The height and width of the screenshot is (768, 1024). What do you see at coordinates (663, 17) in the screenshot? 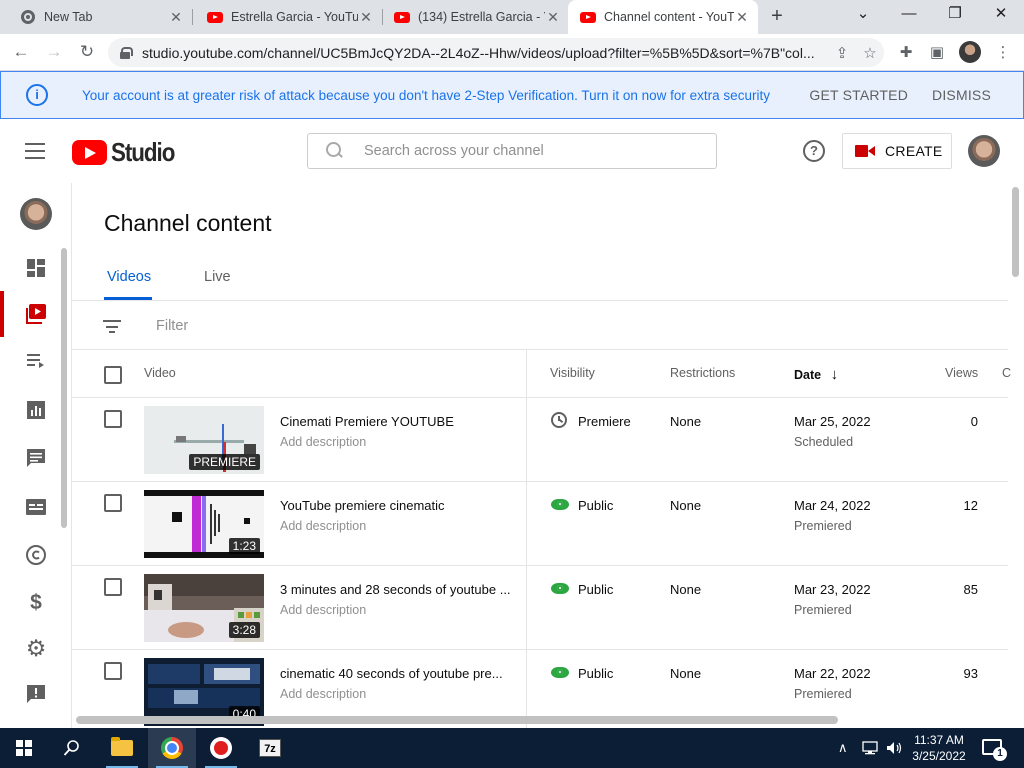
I see `browser-tab-channel-content: Channel content - YouTube Studio ✕` at bounding box center [663, 17].